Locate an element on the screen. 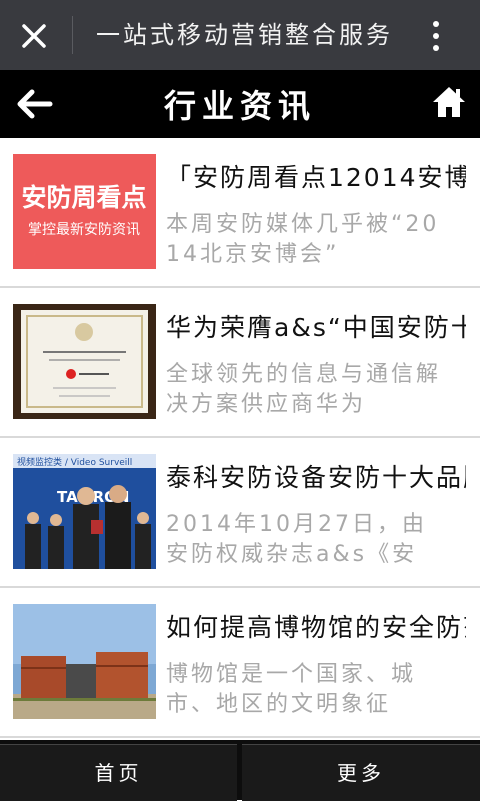 This screenshot has height=801, width=480. bottom-tab-bar: 首页 更多 is located at coordinates (240, 770).